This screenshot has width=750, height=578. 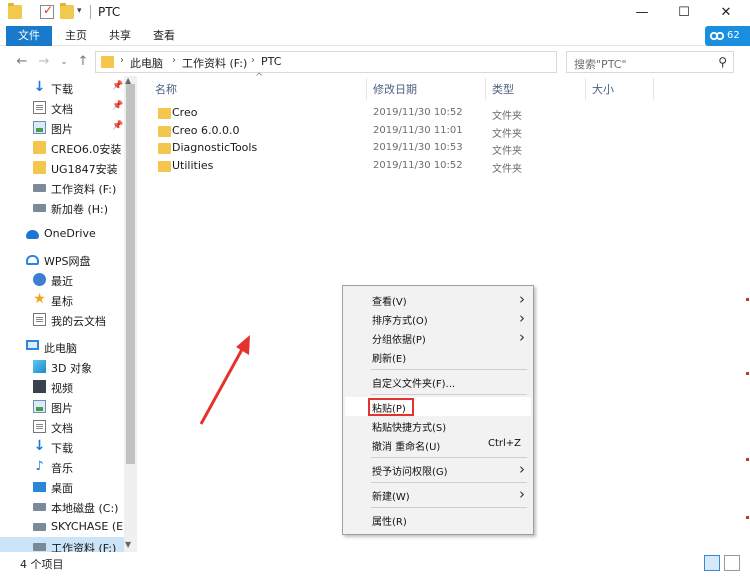 I want to click on cloud-sync-icon, so click(x=717, y=36).